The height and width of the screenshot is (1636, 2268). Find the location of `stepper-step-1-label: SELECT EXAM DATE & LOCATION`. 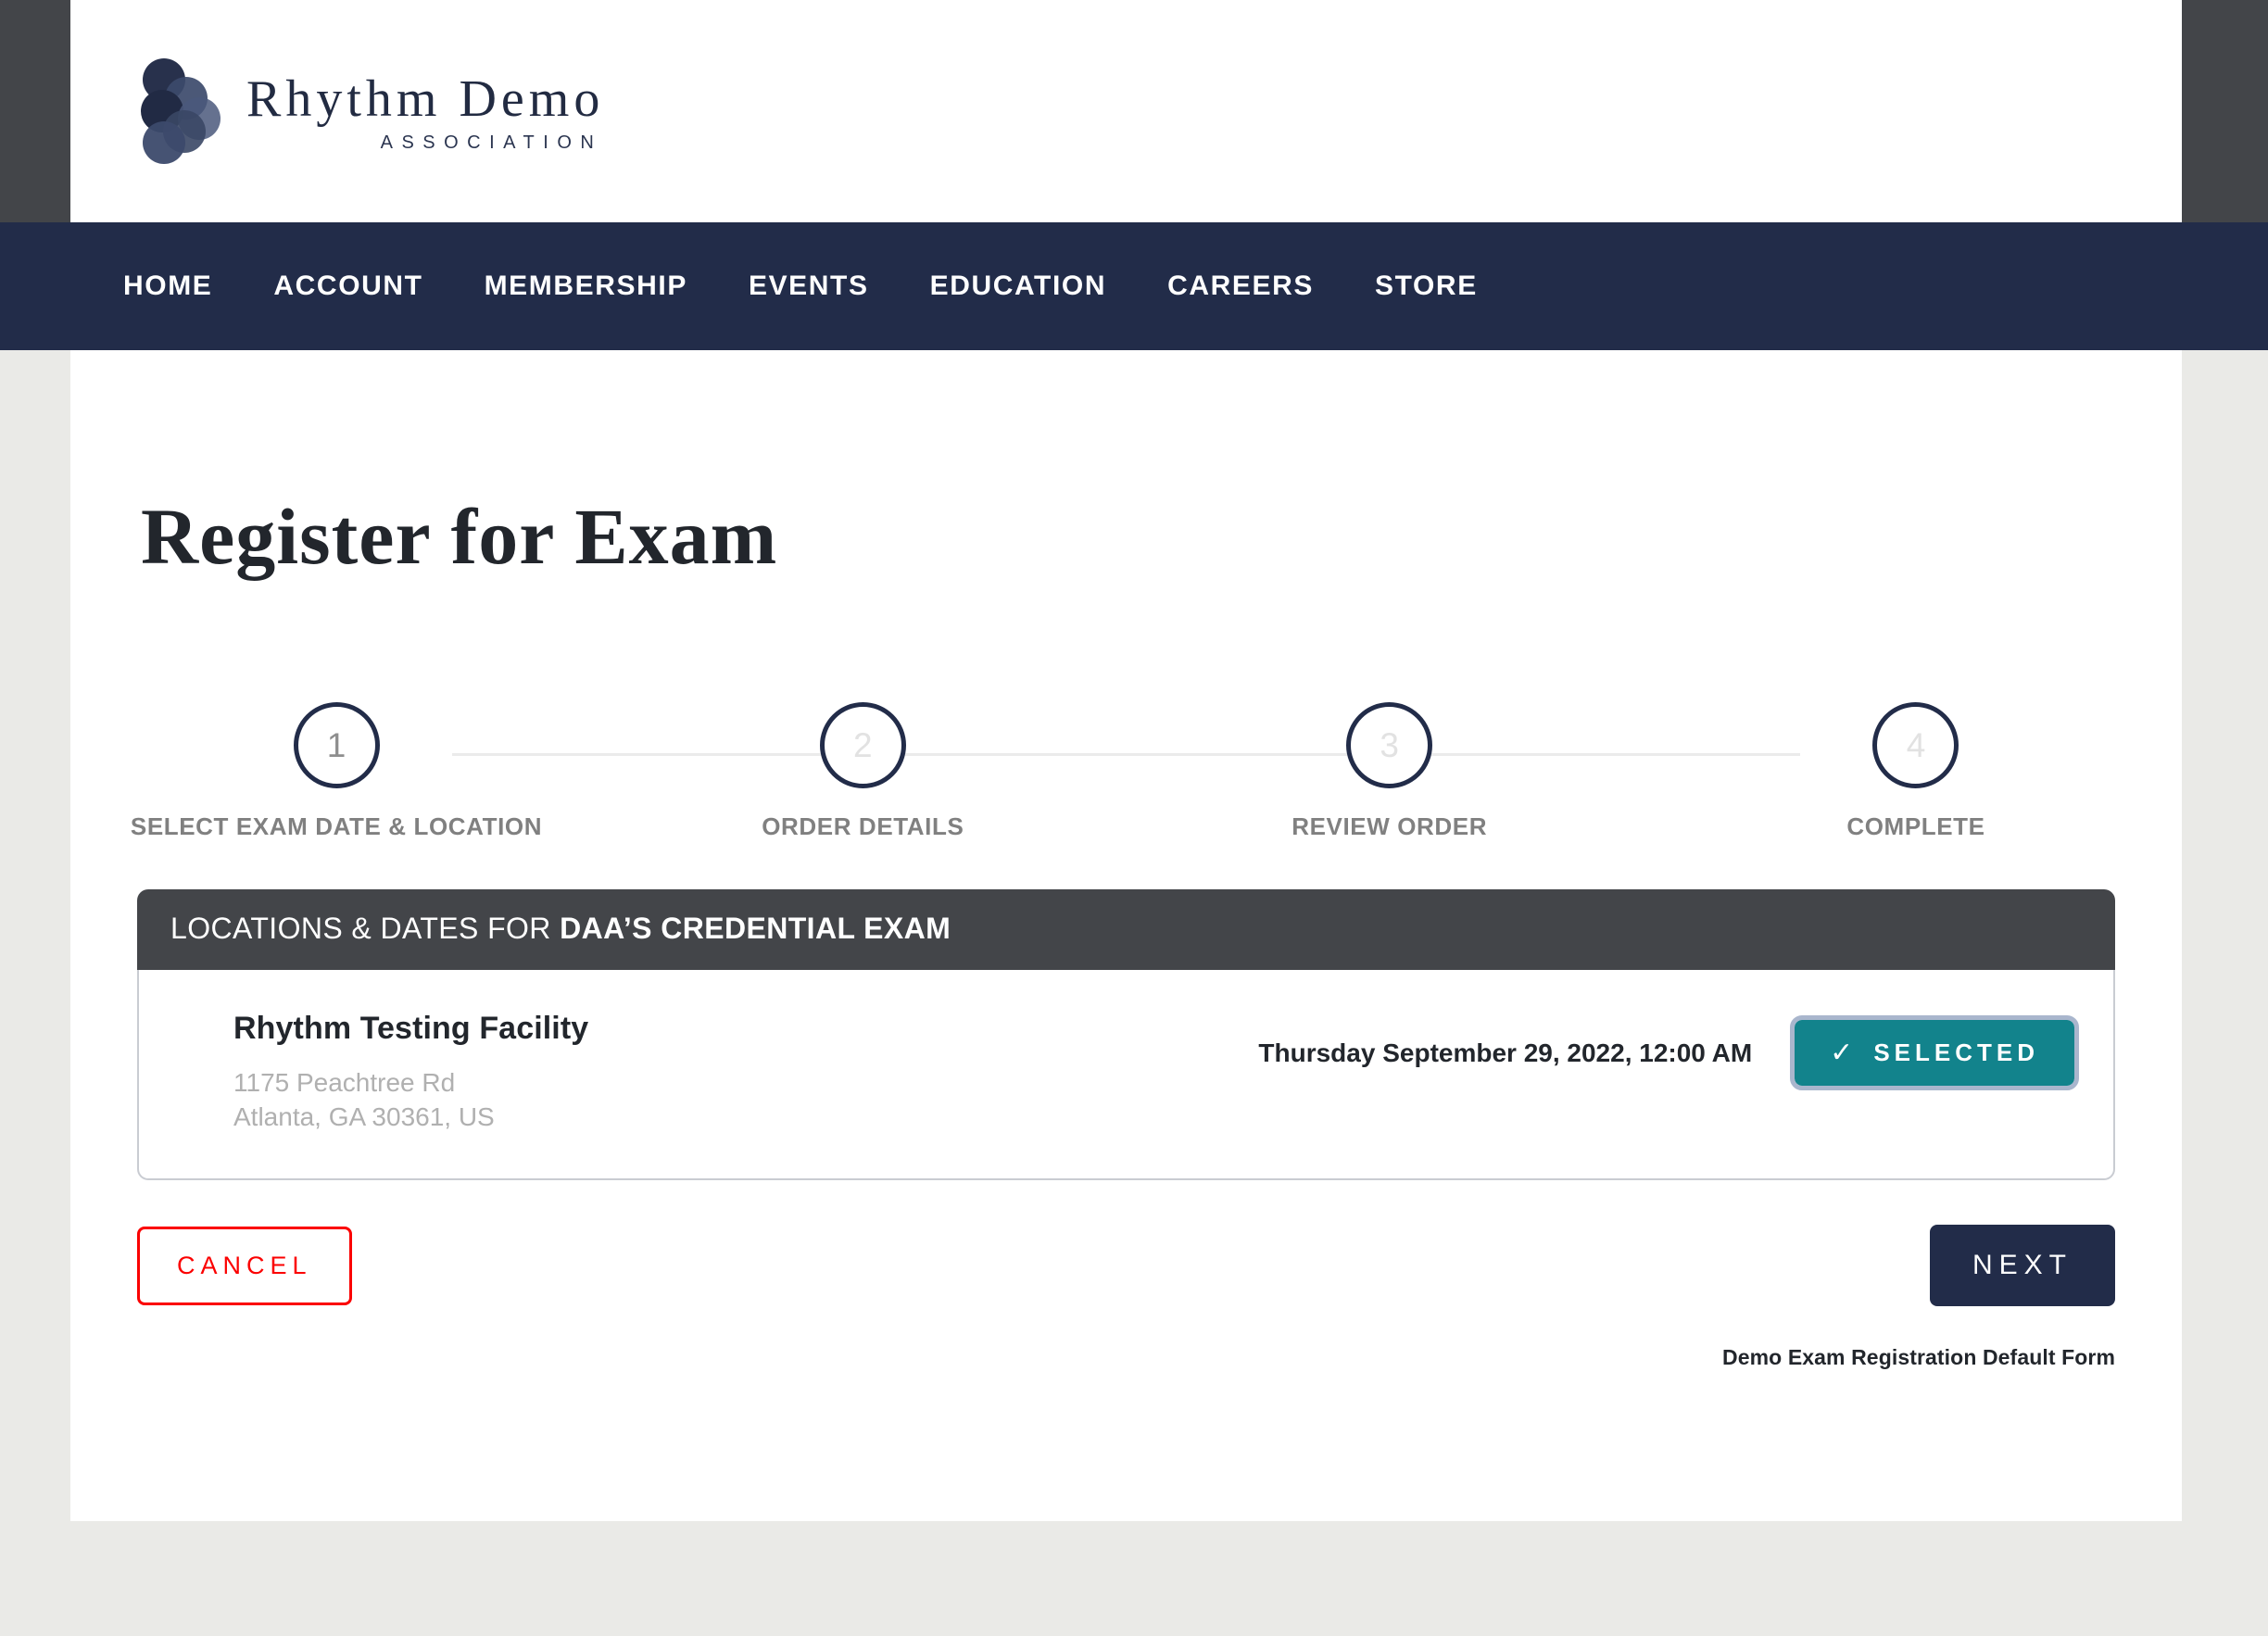

stepper-step-1-label: SELECT EXAM DATE & LOCATION is located at coordinates (336, 826).